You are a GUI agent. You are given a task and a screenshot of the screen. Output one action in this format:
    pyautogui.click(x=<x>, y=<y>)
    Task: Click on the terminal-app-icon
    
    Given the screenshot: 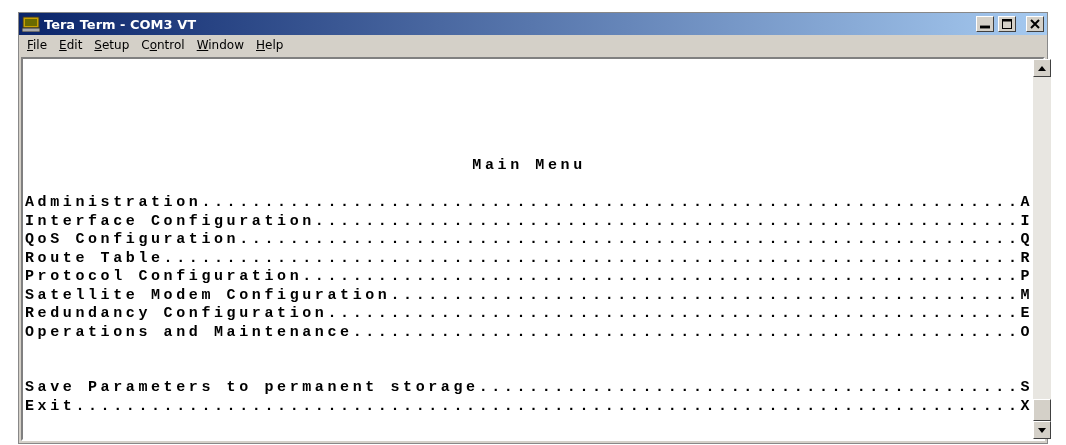 What is the action you would take?
    pyautogui.click(x=31, y=24)
    